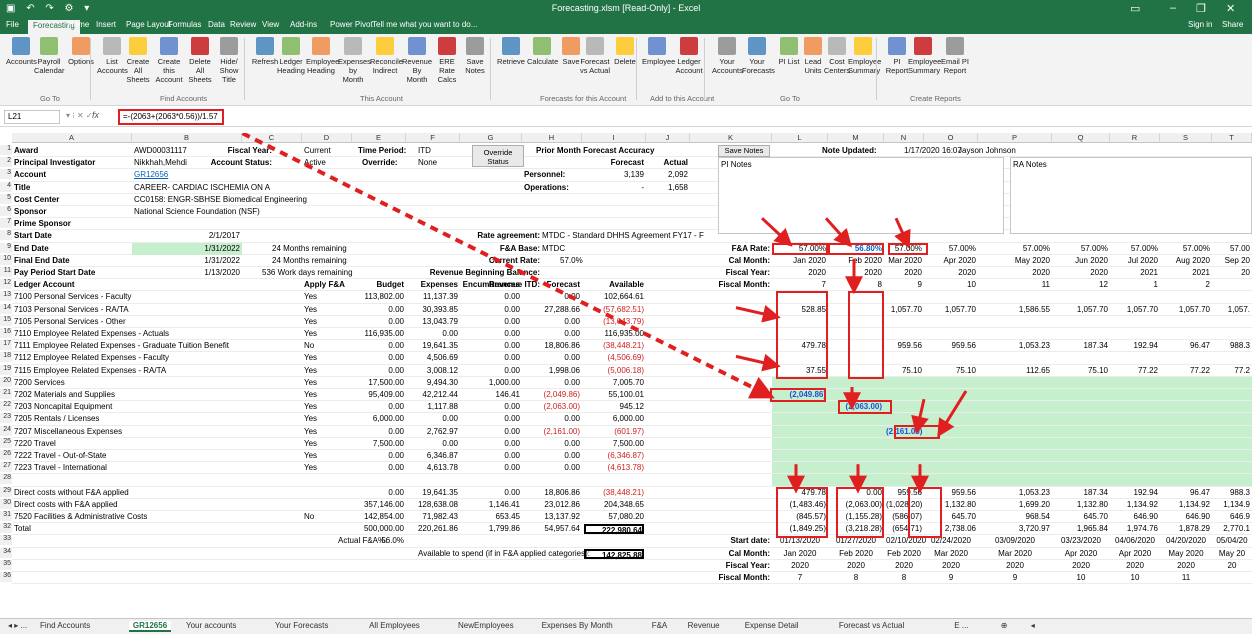  What do you see at coordinates (1201, 8) in the screenshot?
I see `restore-icon: ❐` at bounding box center [1201, 8].